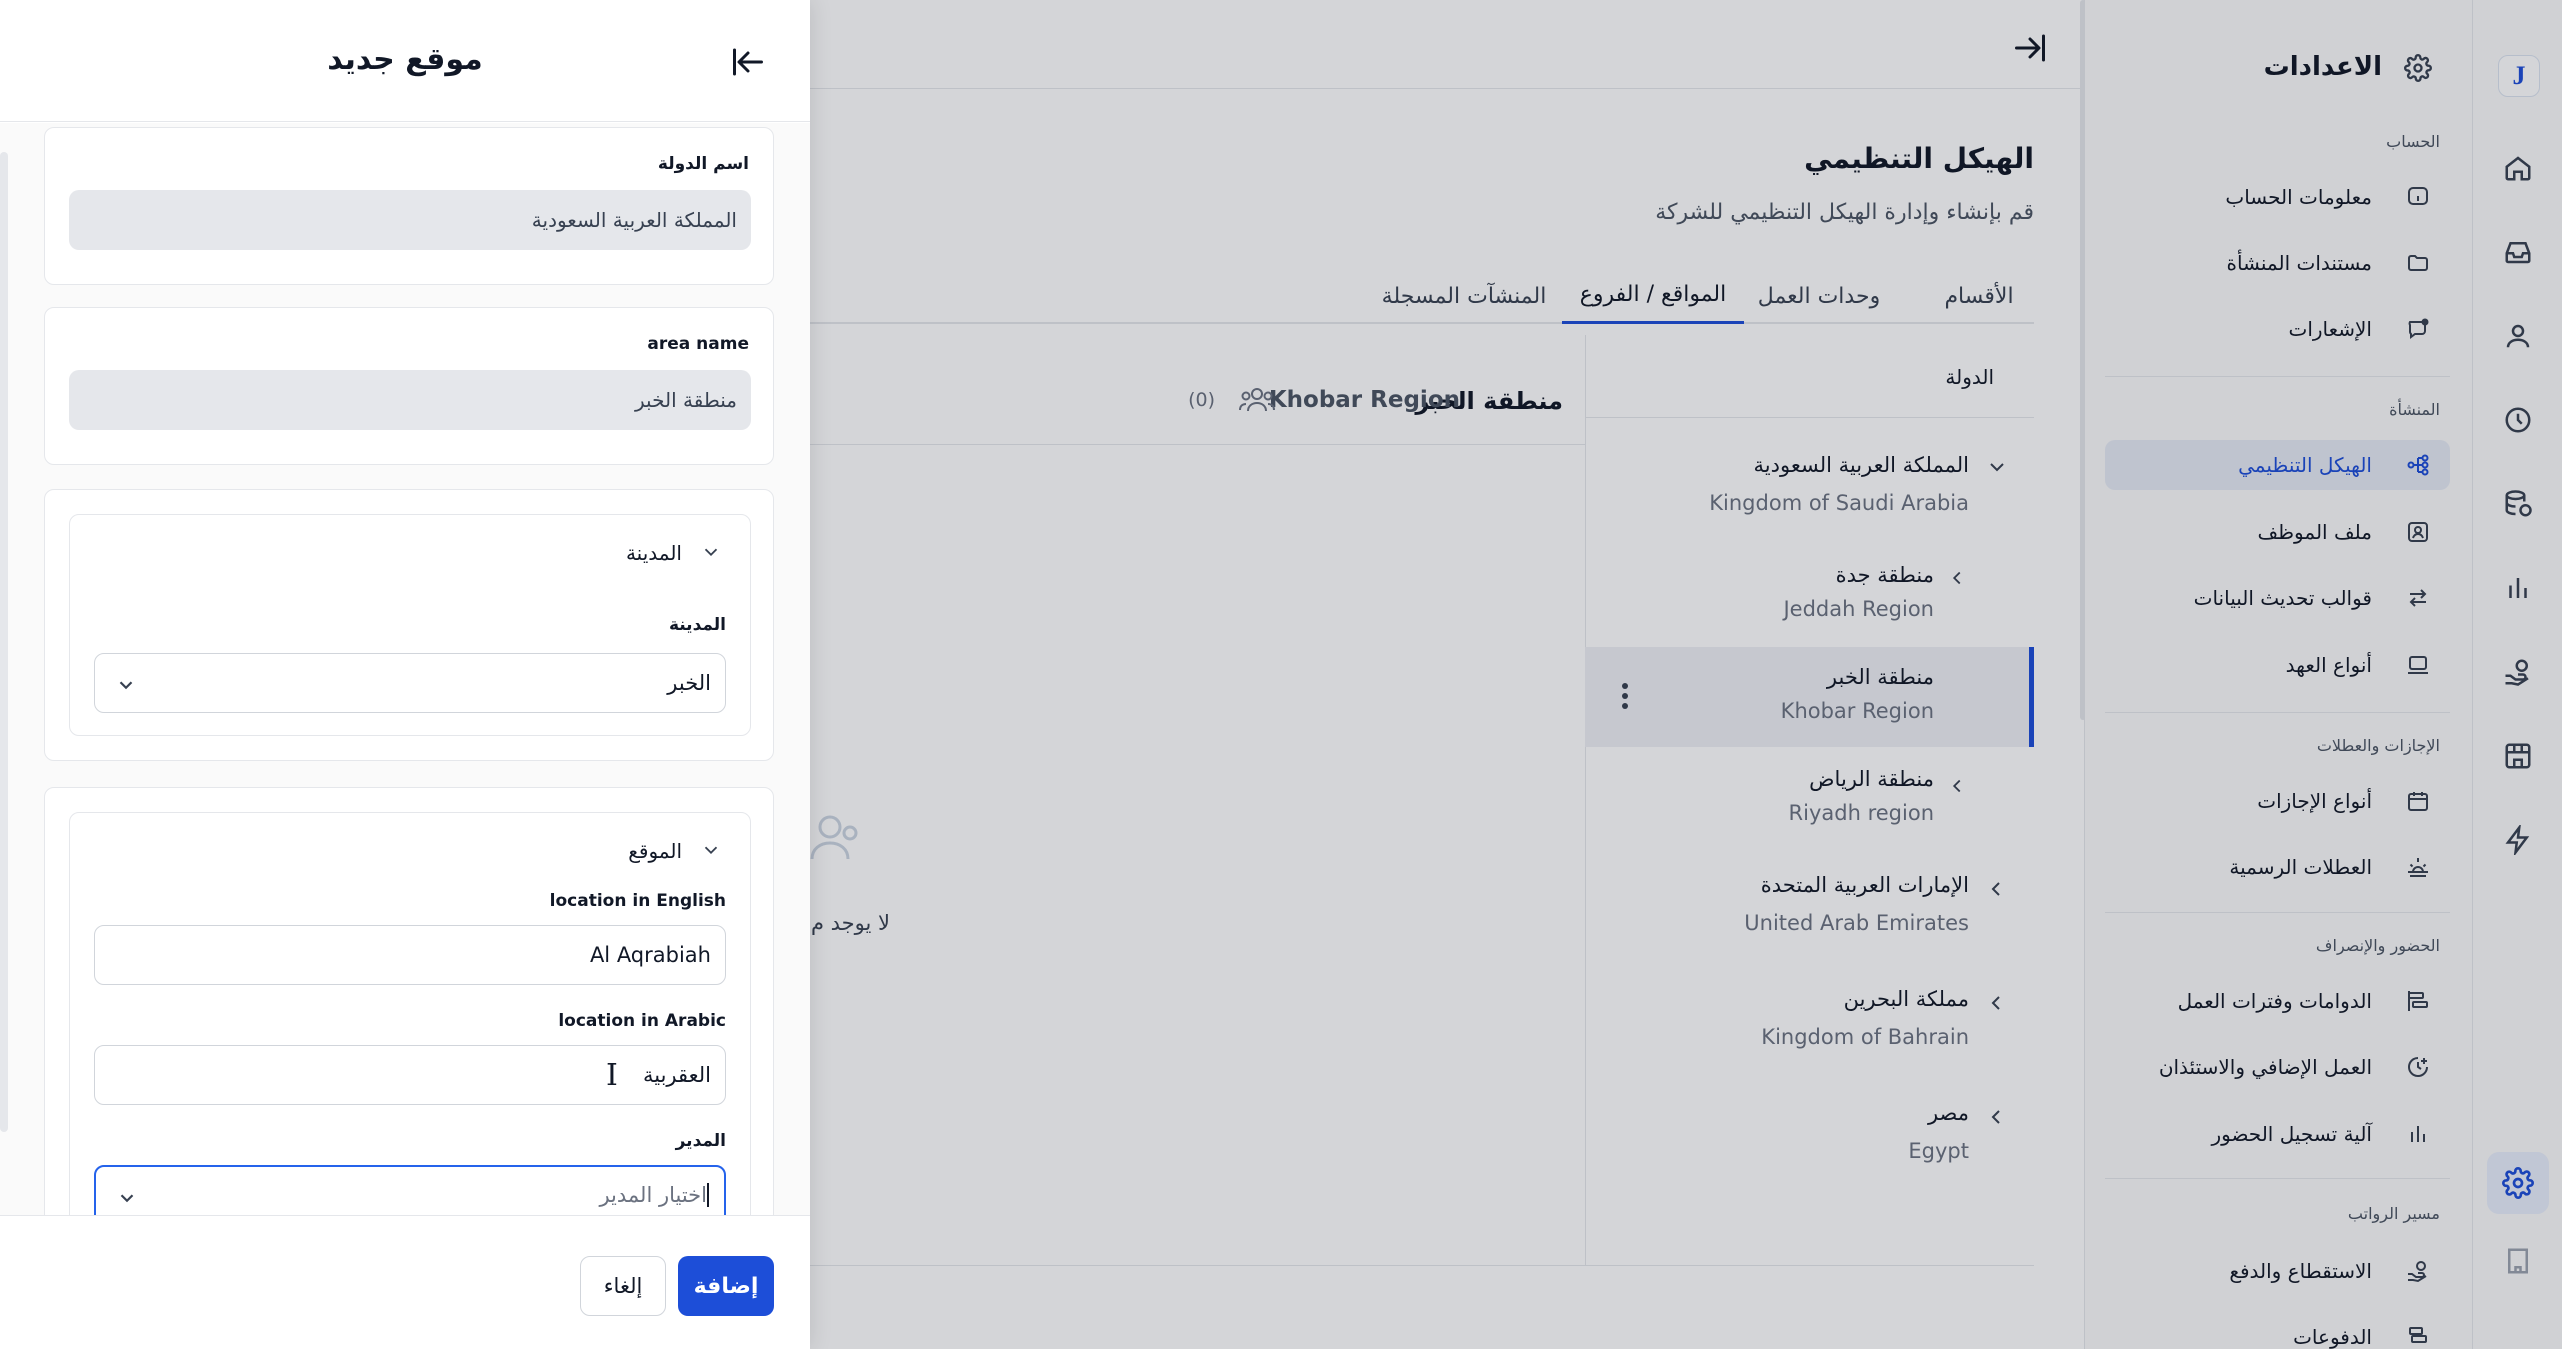 This screenshot has height=1349, width=2562. What do you see at coordinates (653, 1195) in the screenshot?
I see `manager-placeholder: اختيار المدير` at bounding box center [653, 1195].